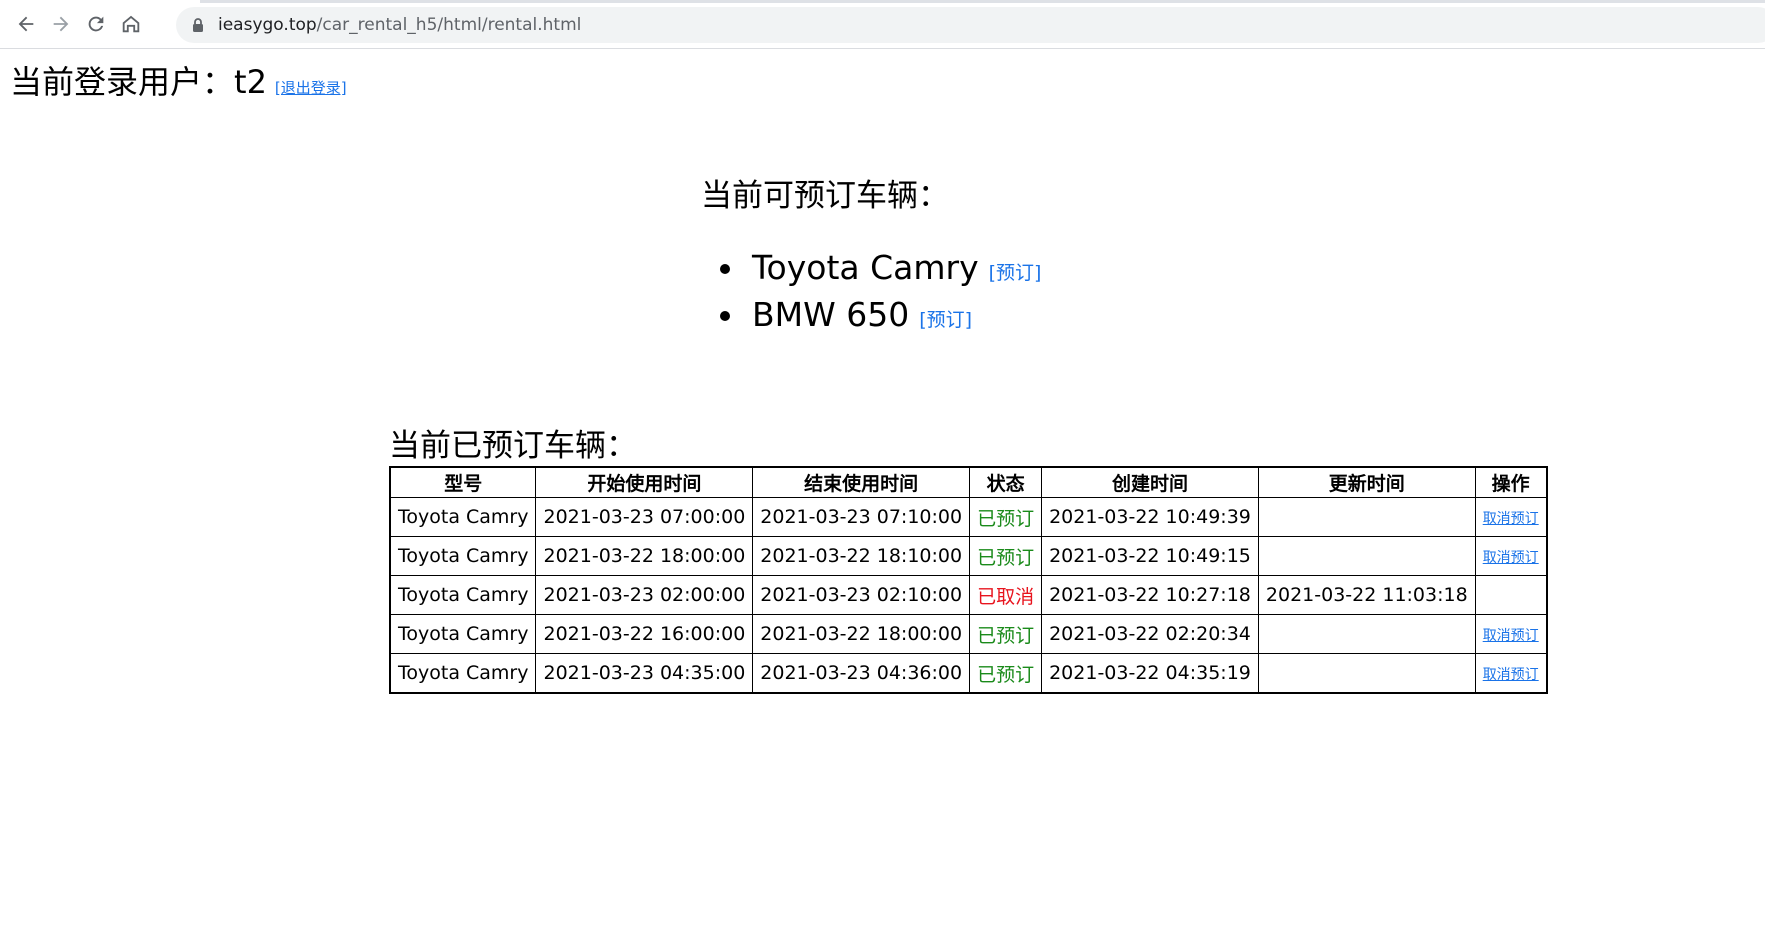  Describe the element at coordinates (1006, 482) in the screenshot. I see `column-header-status: 状态` at that location.